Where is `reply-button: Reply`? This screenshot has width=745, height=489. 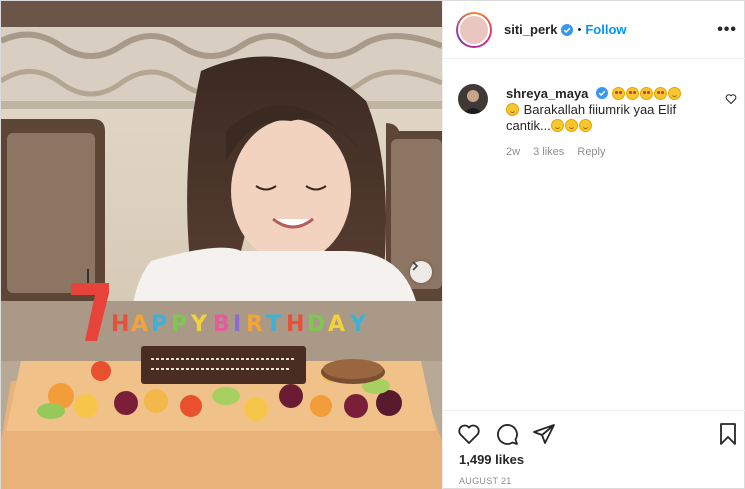 reply-button: Reply is located at coordinates (591, 152).